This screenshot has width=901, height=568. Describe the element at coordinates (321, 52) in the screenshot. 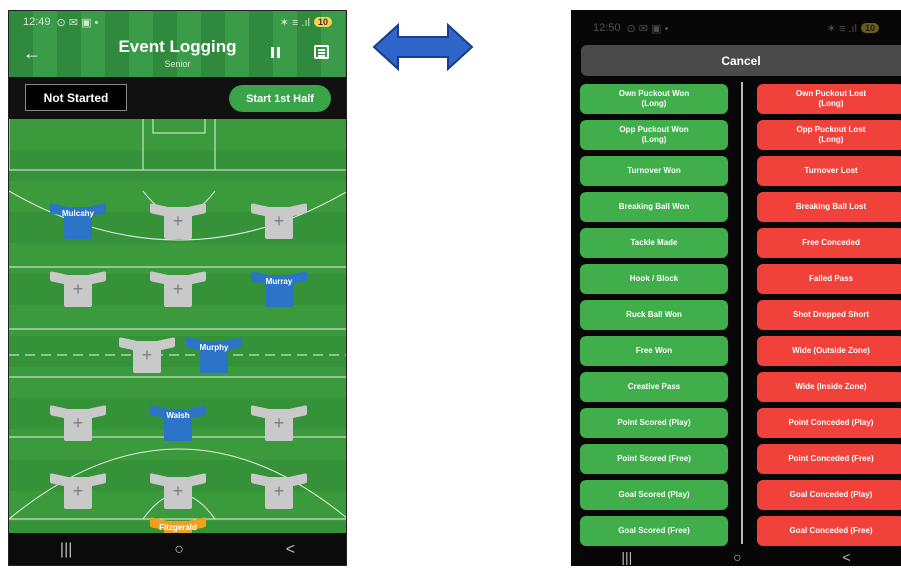

I see `event-log-icon` at that location.